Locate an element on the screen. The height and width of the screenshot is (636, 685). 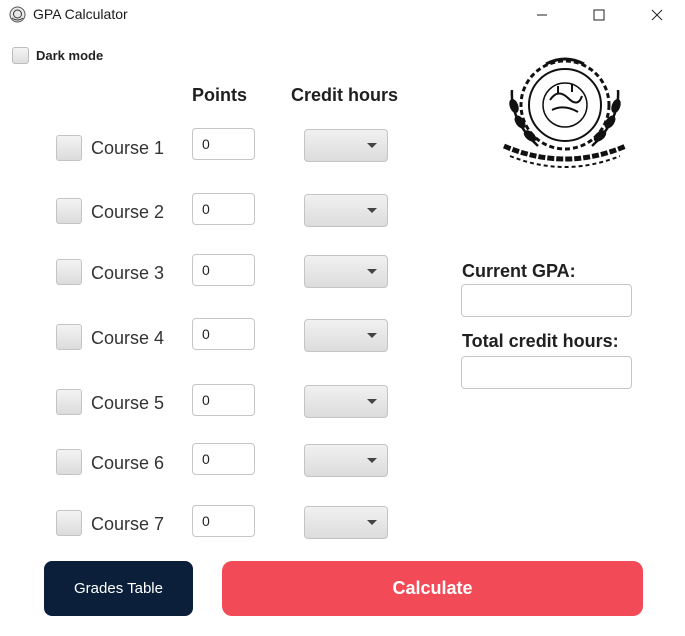
dark-mode-checkbox is located at coordinates (20, 55).